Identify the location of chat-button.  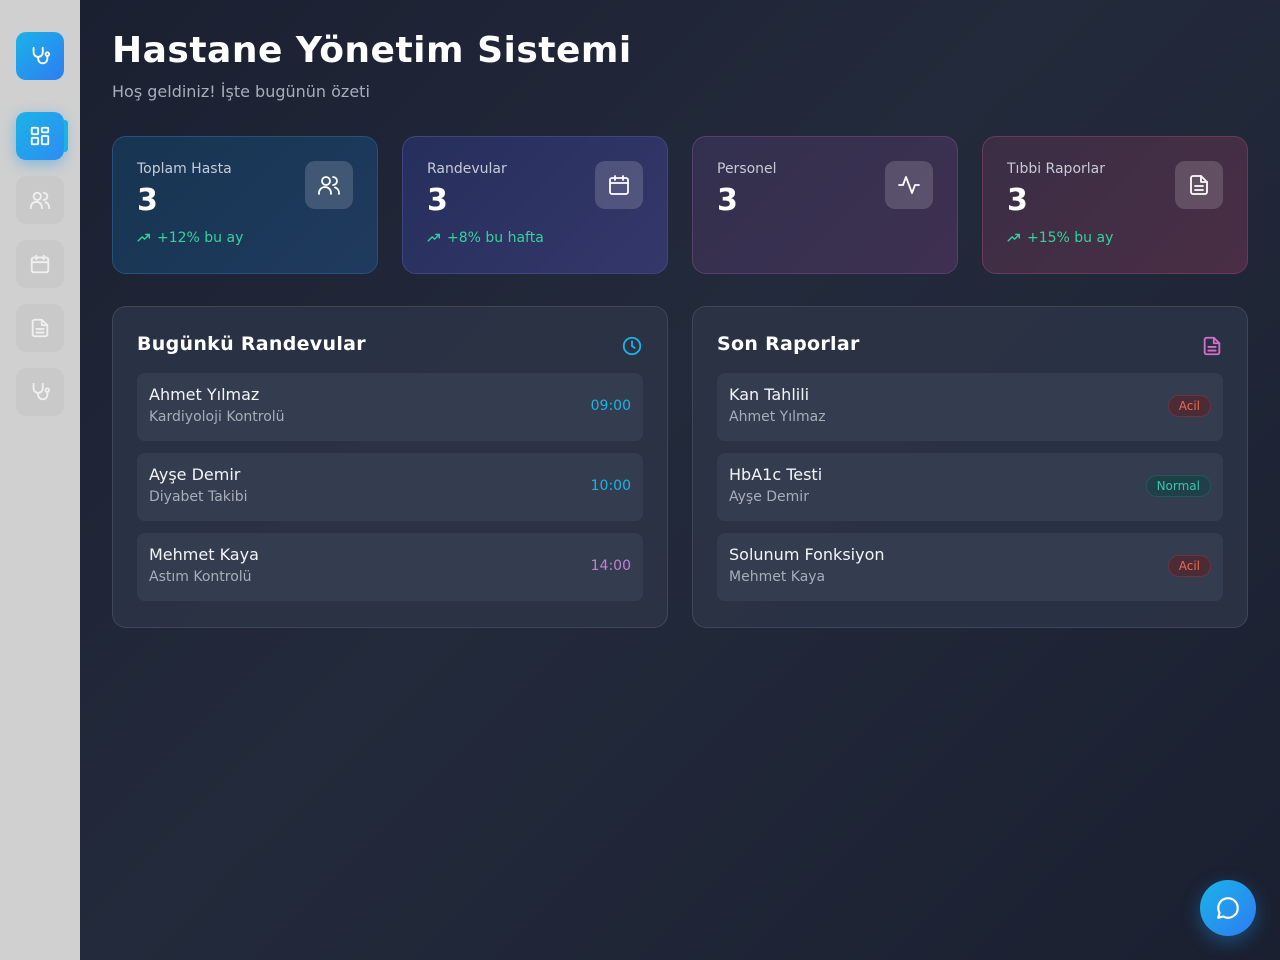
(1228, 908).